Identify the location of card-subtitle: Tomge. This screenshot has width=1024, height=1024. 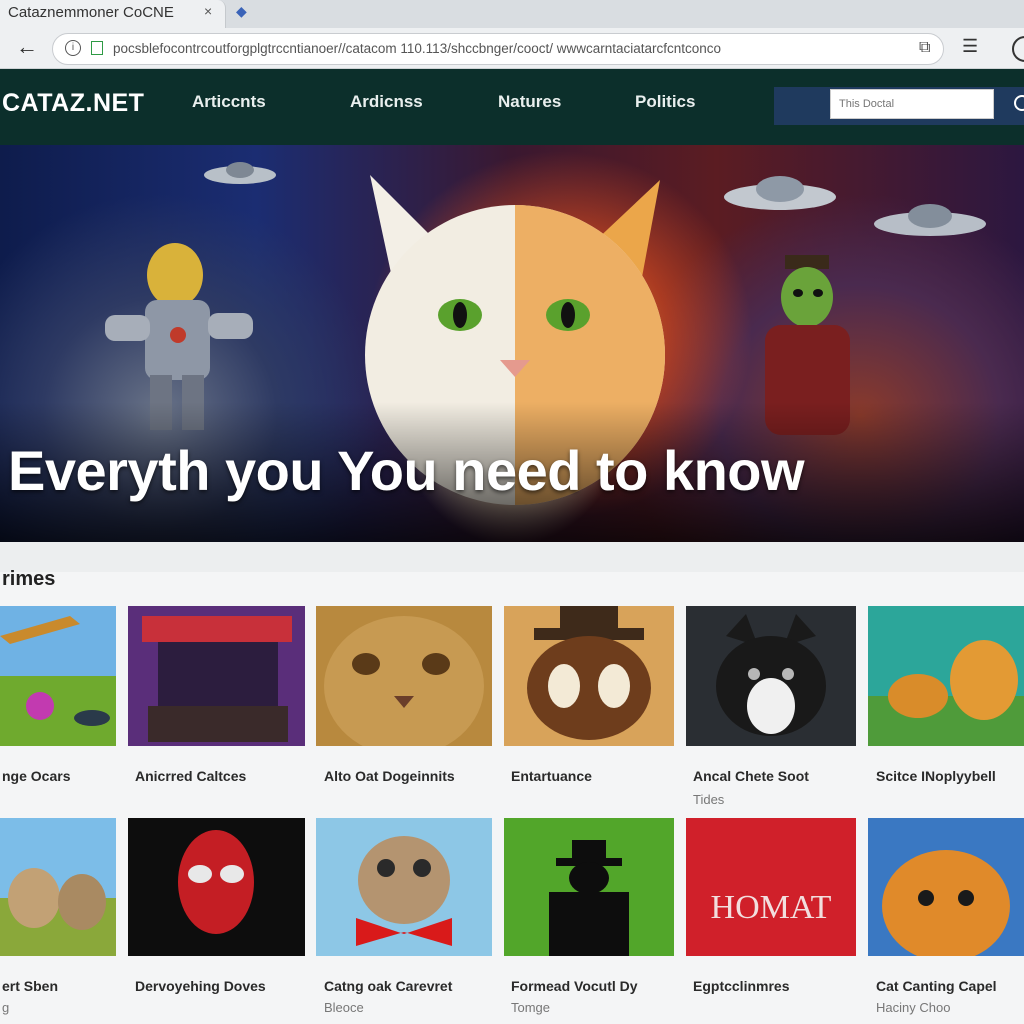
(531, 1007).